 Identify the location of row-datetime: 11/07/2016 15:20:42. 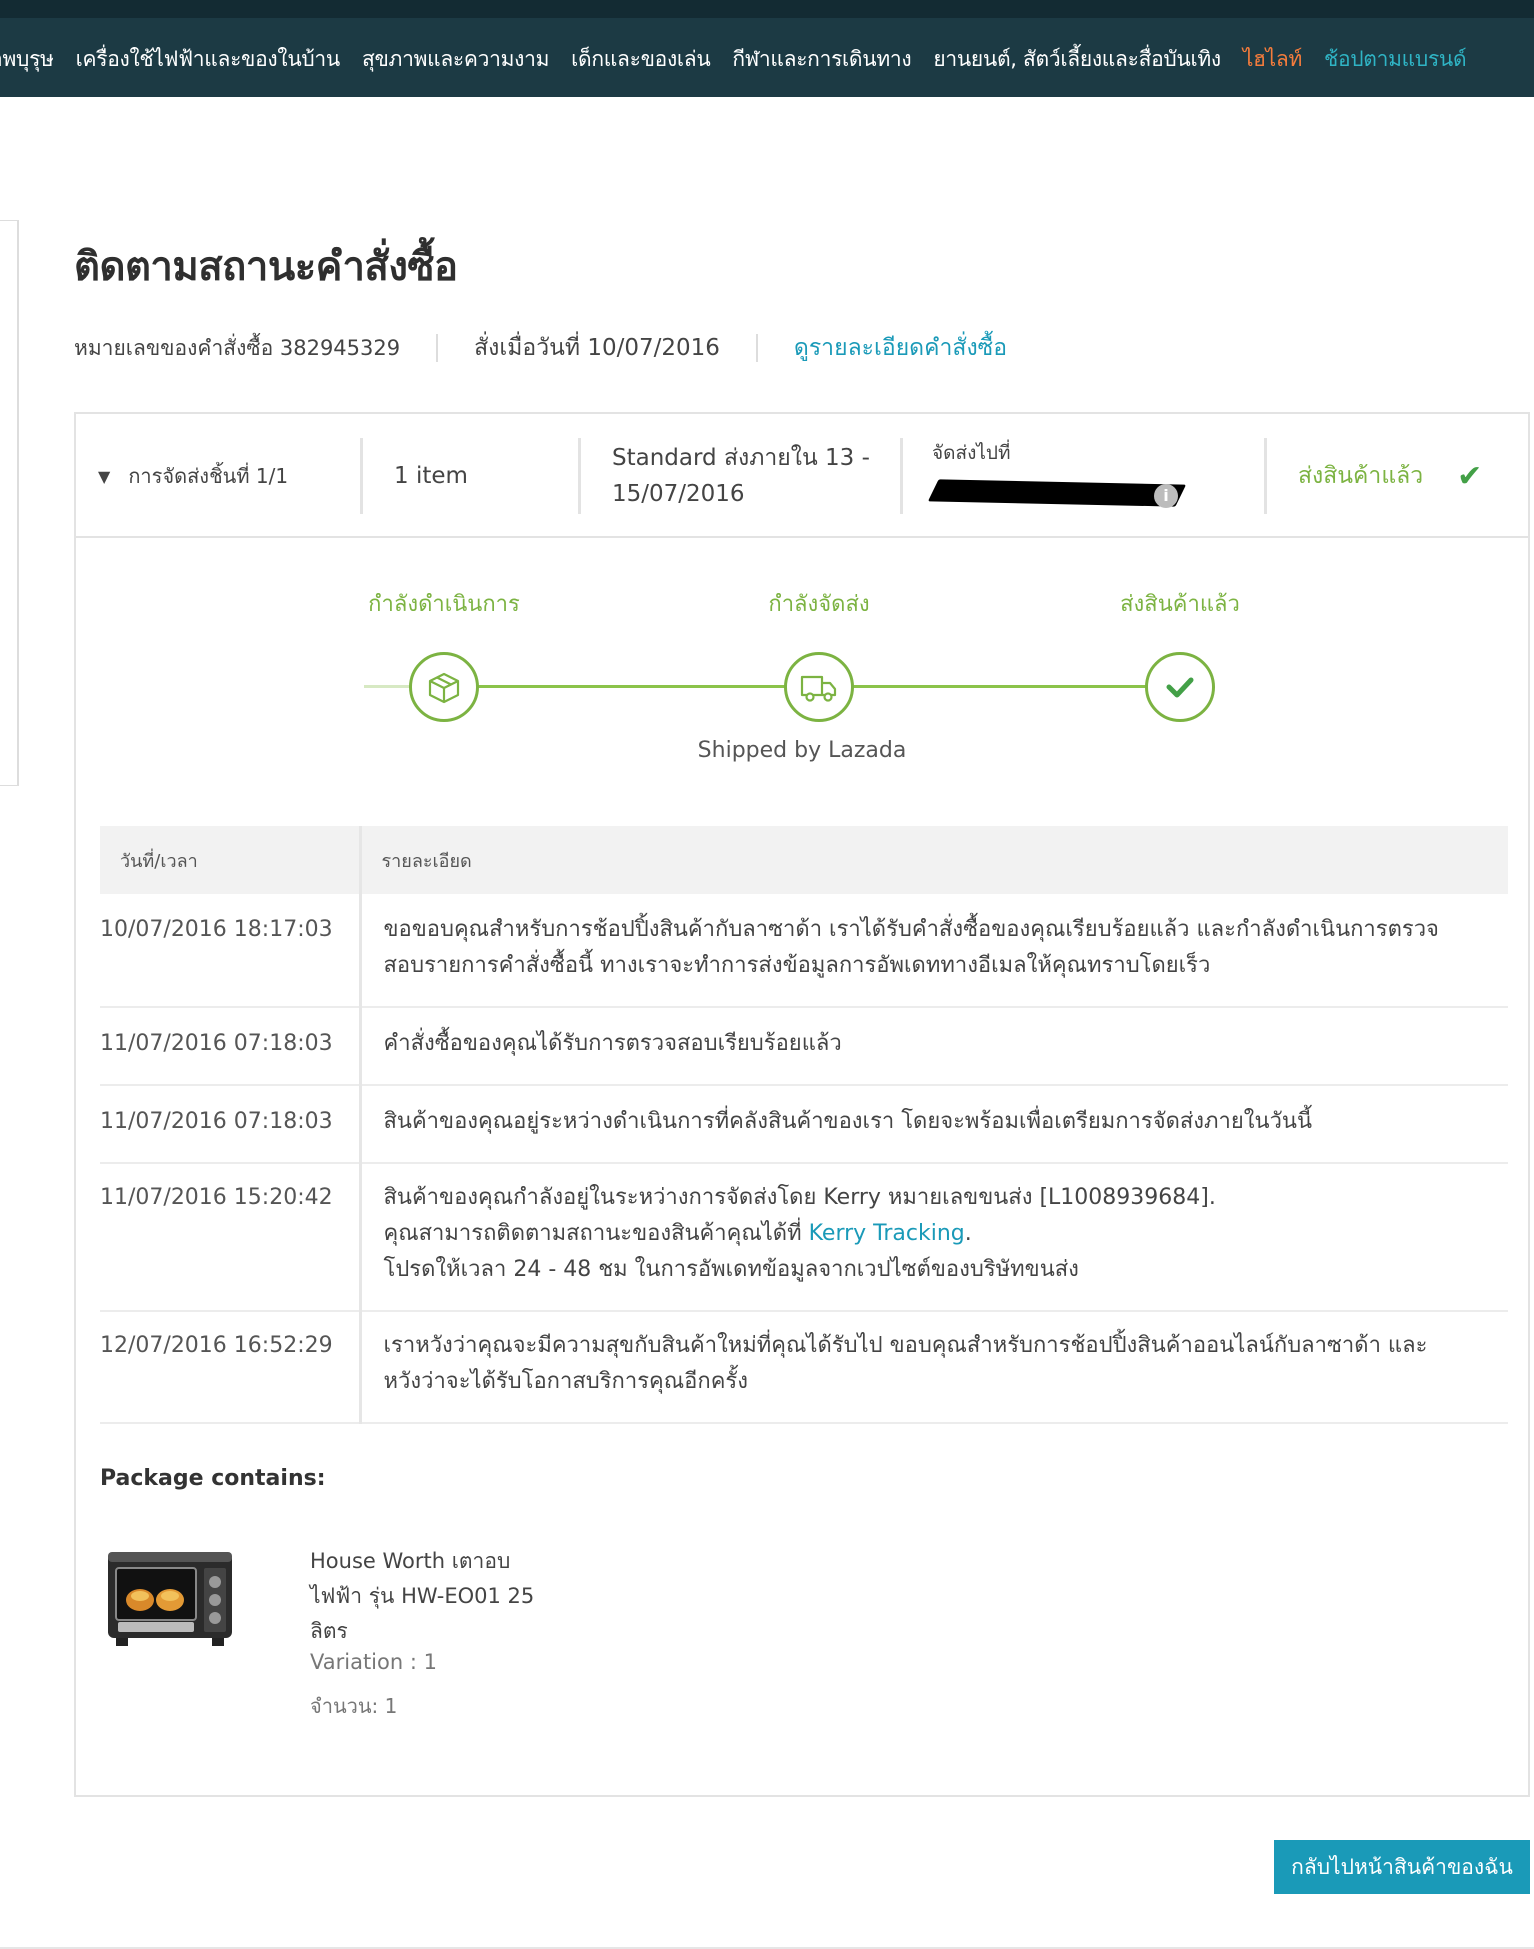
(231, 1237).